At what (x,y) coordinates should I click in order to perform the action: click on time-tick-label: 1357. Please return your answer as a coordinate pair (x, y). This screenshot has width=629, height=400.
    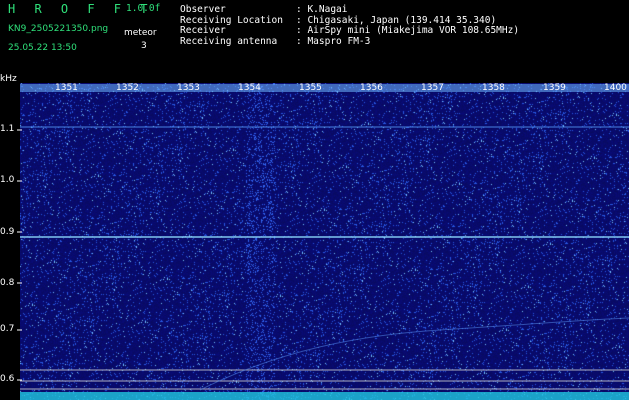
    Looking at the image, I should click on (432, 88).